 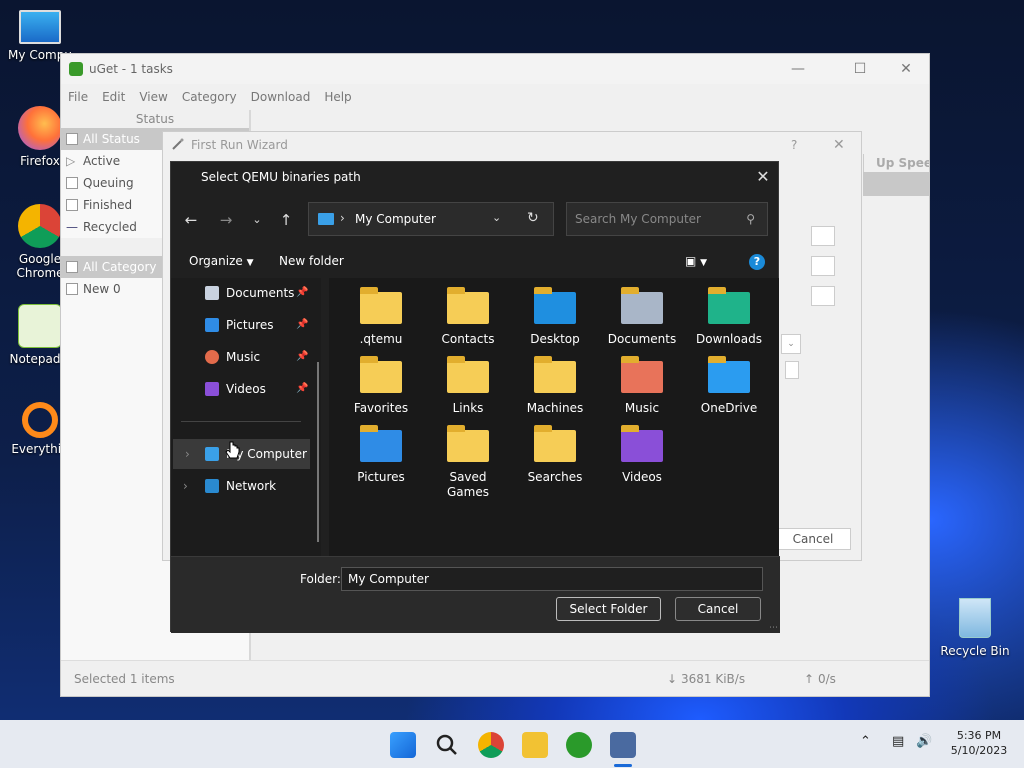 I want to click on breadcrumb-chevron-icon: ›, so click(x=342, y=218).